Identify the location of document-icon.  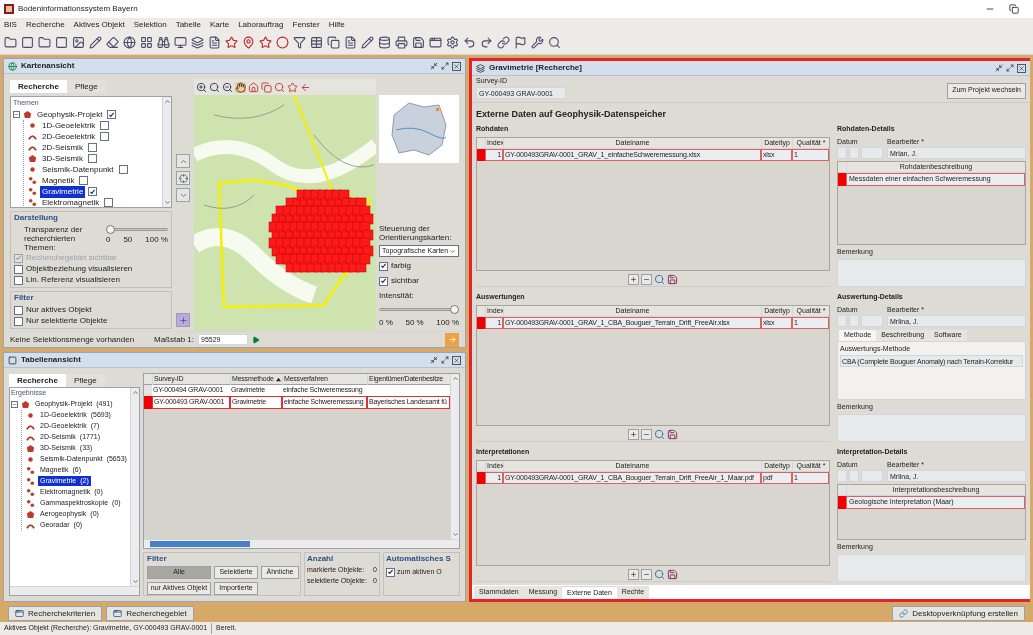
(350, 42).